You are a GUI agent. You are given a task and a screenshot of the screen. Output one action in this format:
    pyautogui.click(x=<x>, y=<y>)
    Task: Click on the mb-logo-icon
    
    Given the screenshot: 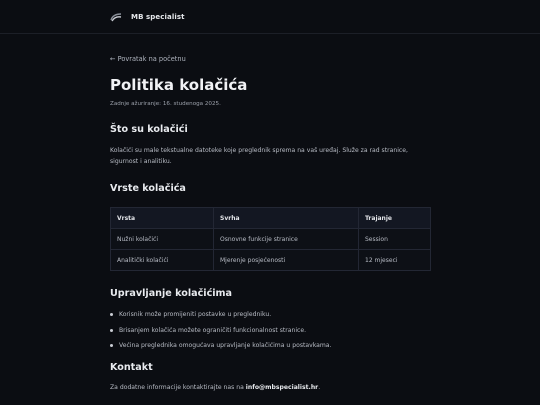 What is the action you would take?
    pyautogui.click(x=116, y=17)
    